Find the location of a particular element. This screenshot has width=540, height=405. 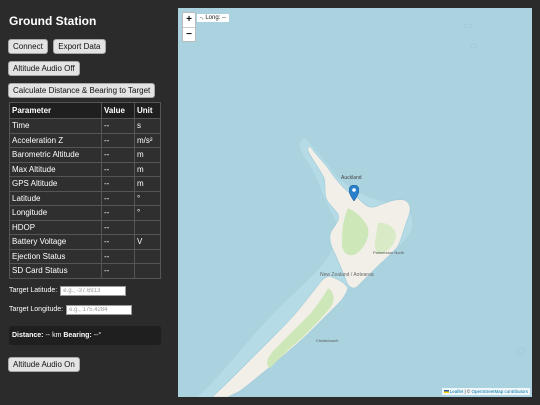

target-latitude-label: Target Latitude: is located at coordinates (33, 290).